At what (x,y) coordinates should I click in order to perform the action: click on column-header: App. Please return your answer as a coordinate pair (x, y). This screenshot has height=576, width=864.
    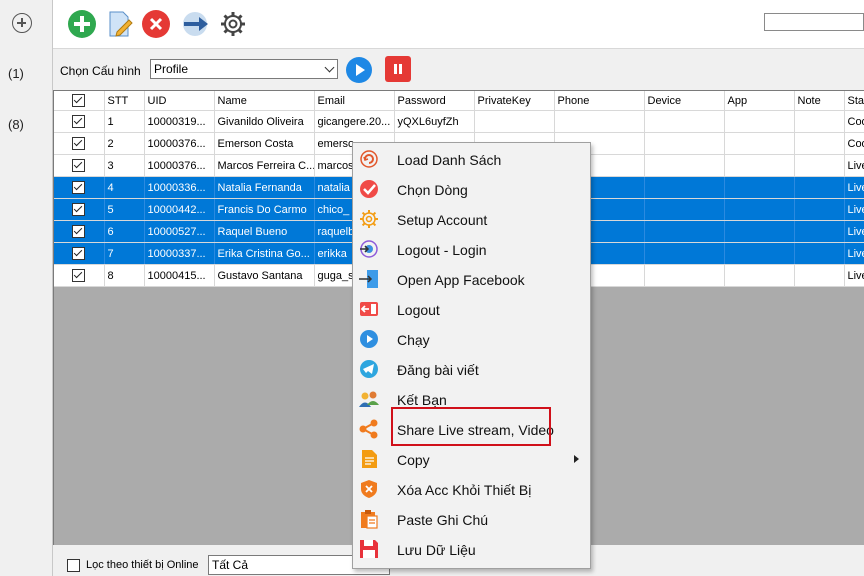
    Looking at the image, I should click on (759, 101).